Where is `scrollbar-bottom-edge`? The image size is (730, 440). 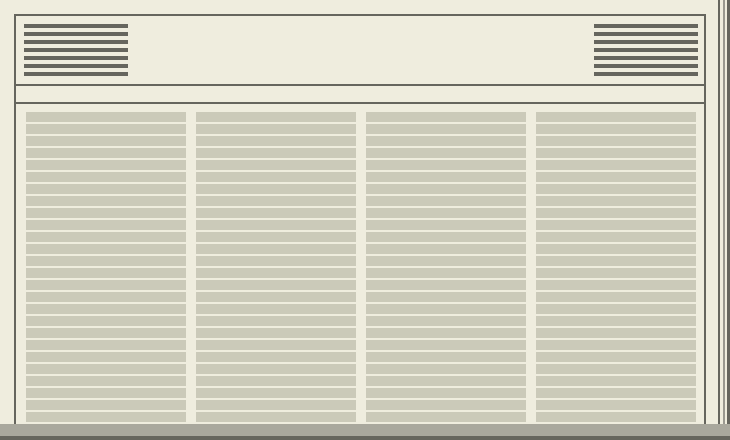
scrollbar-bottom-edge is located at coordinates (365, 438).